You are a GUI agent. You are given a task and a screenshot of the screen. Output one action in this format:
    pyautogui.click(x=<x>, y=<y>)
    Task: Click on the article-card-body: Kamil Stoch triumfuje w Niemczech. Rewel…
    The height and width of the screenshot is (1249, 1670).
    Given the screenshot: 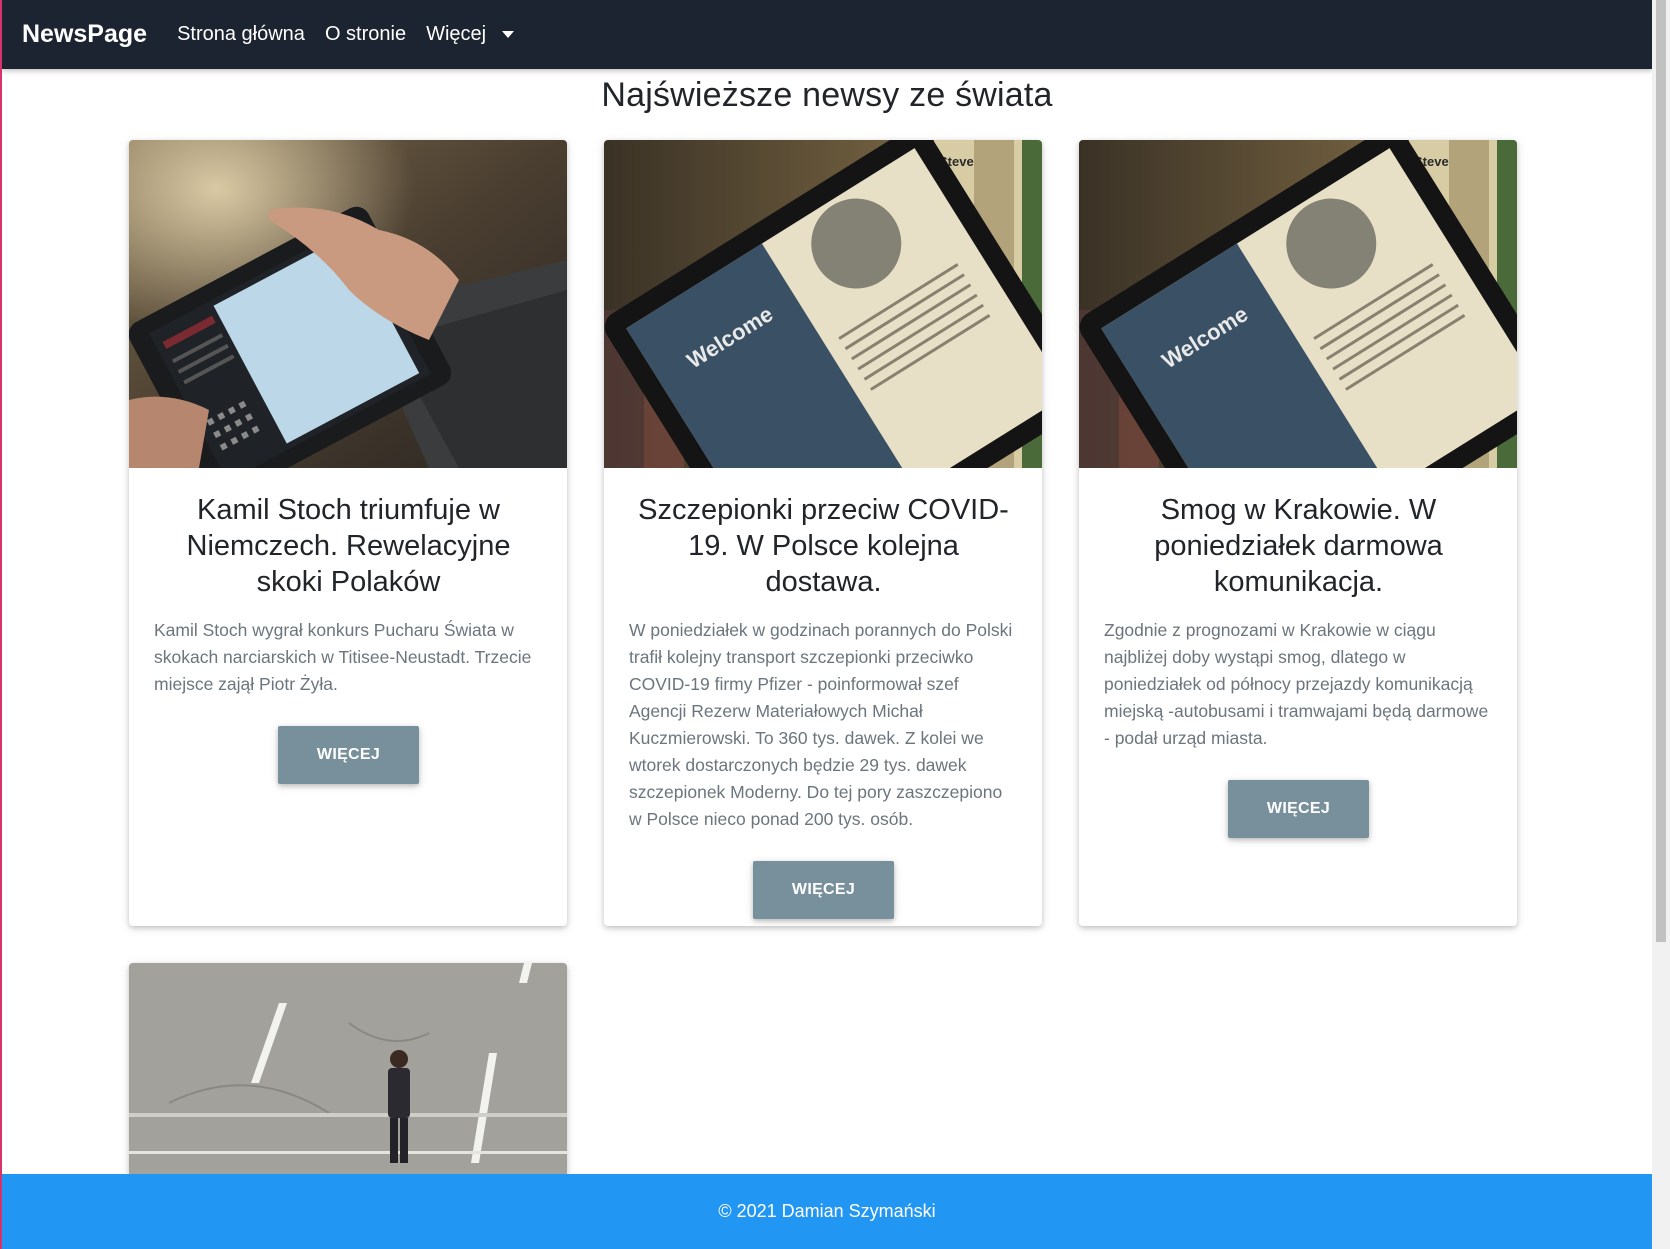 What is the action you would take?
    pyautogui.click(x=348, y=626)
    